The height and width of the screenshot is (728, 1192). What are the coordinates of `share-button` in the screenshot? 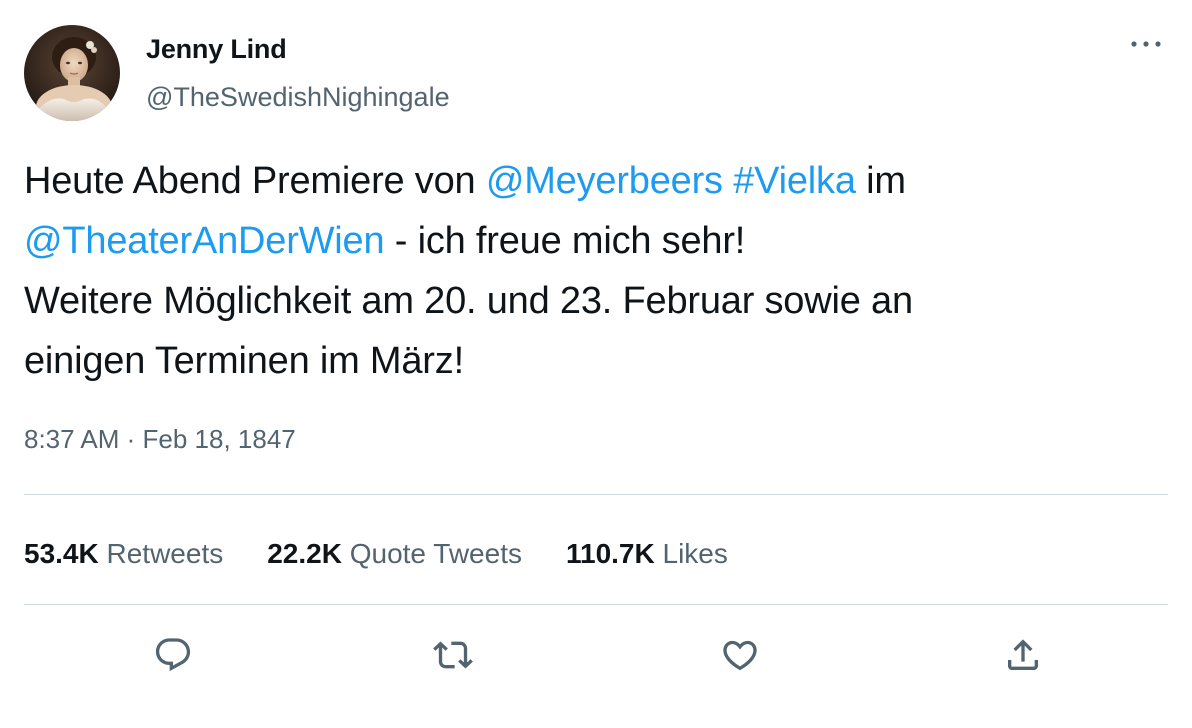 It's located at (1023, 655).